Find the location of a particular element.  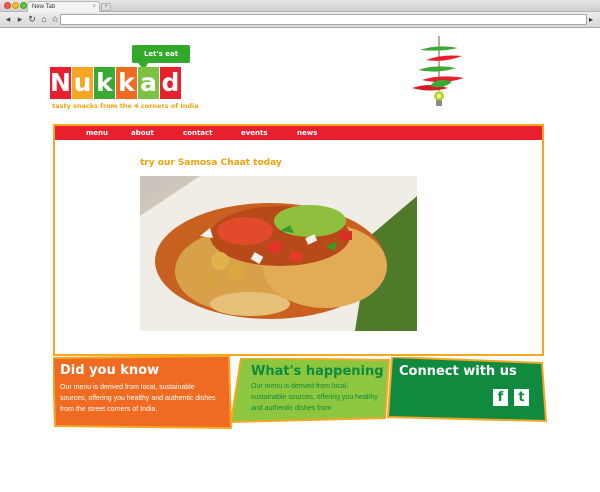

logo-wordmark: Nukkad is located at coordinates (115, 83).